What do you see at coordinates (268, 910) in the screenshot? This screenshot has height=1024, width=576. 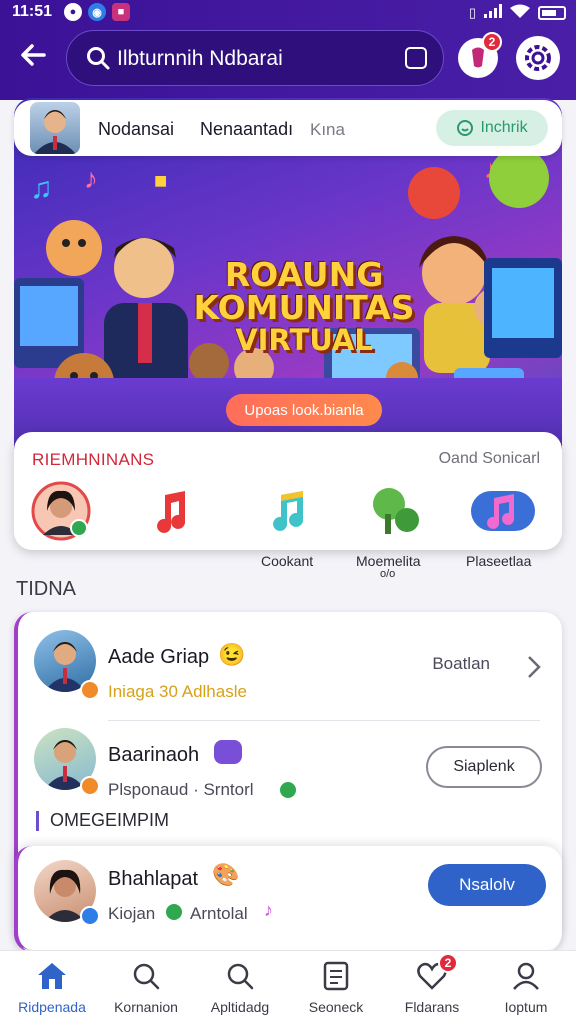 I see `music-note-icon: ♪` at bounding box center [268, 910].